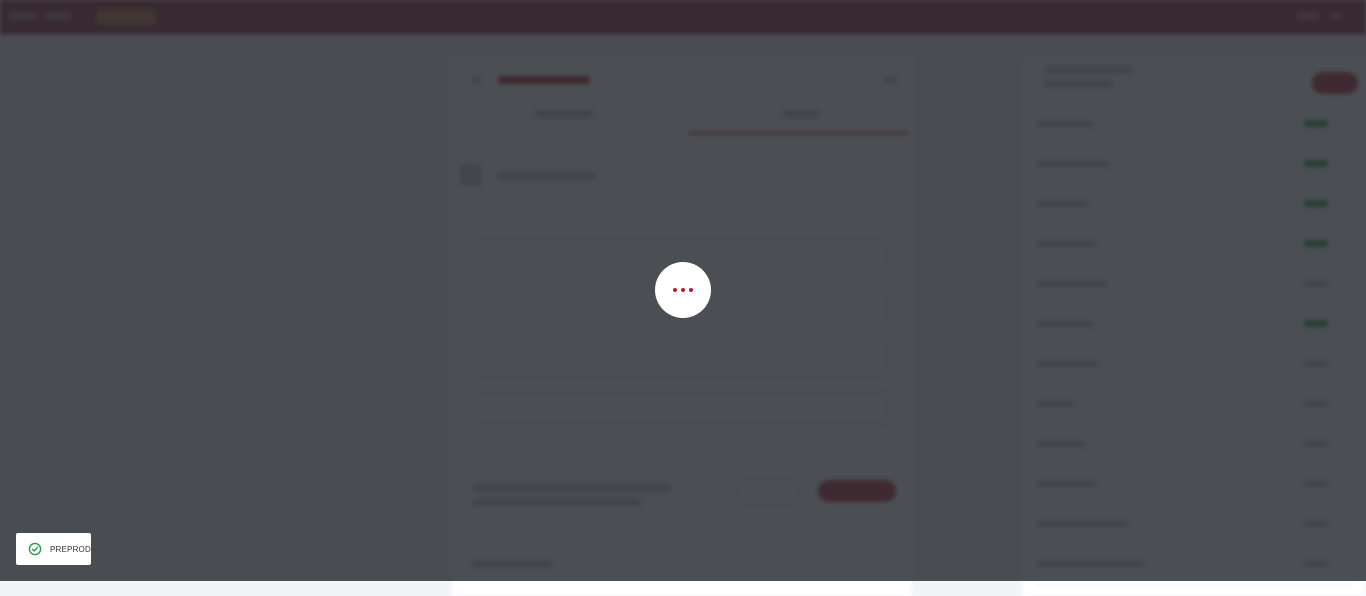 This screenshot has width=1366, height=596. What do you see at coordinates (70, 549) in the screenshot?
I see `environment-label: PREPROD` at bounding box center [70, 549].